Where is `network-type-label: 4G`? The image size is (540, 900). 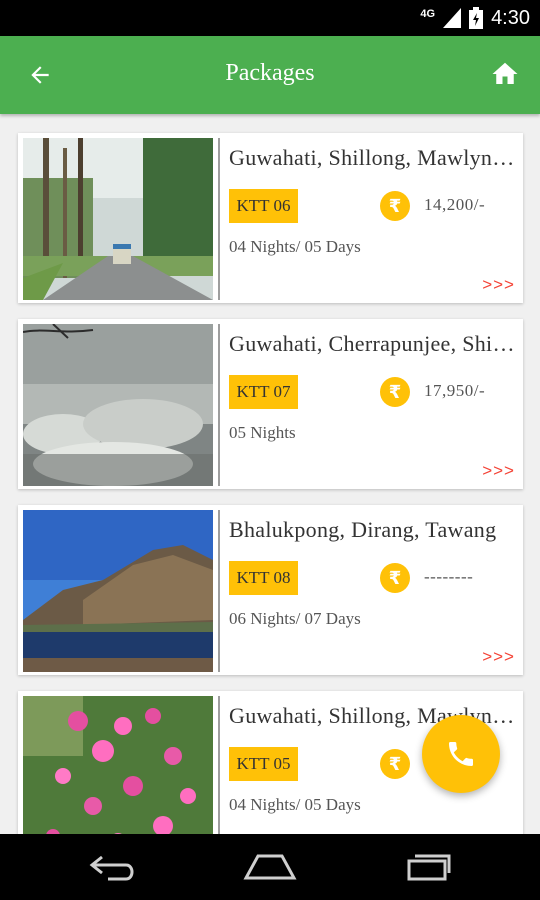
network-type-label: 4G is located at coordinates (428, 14).